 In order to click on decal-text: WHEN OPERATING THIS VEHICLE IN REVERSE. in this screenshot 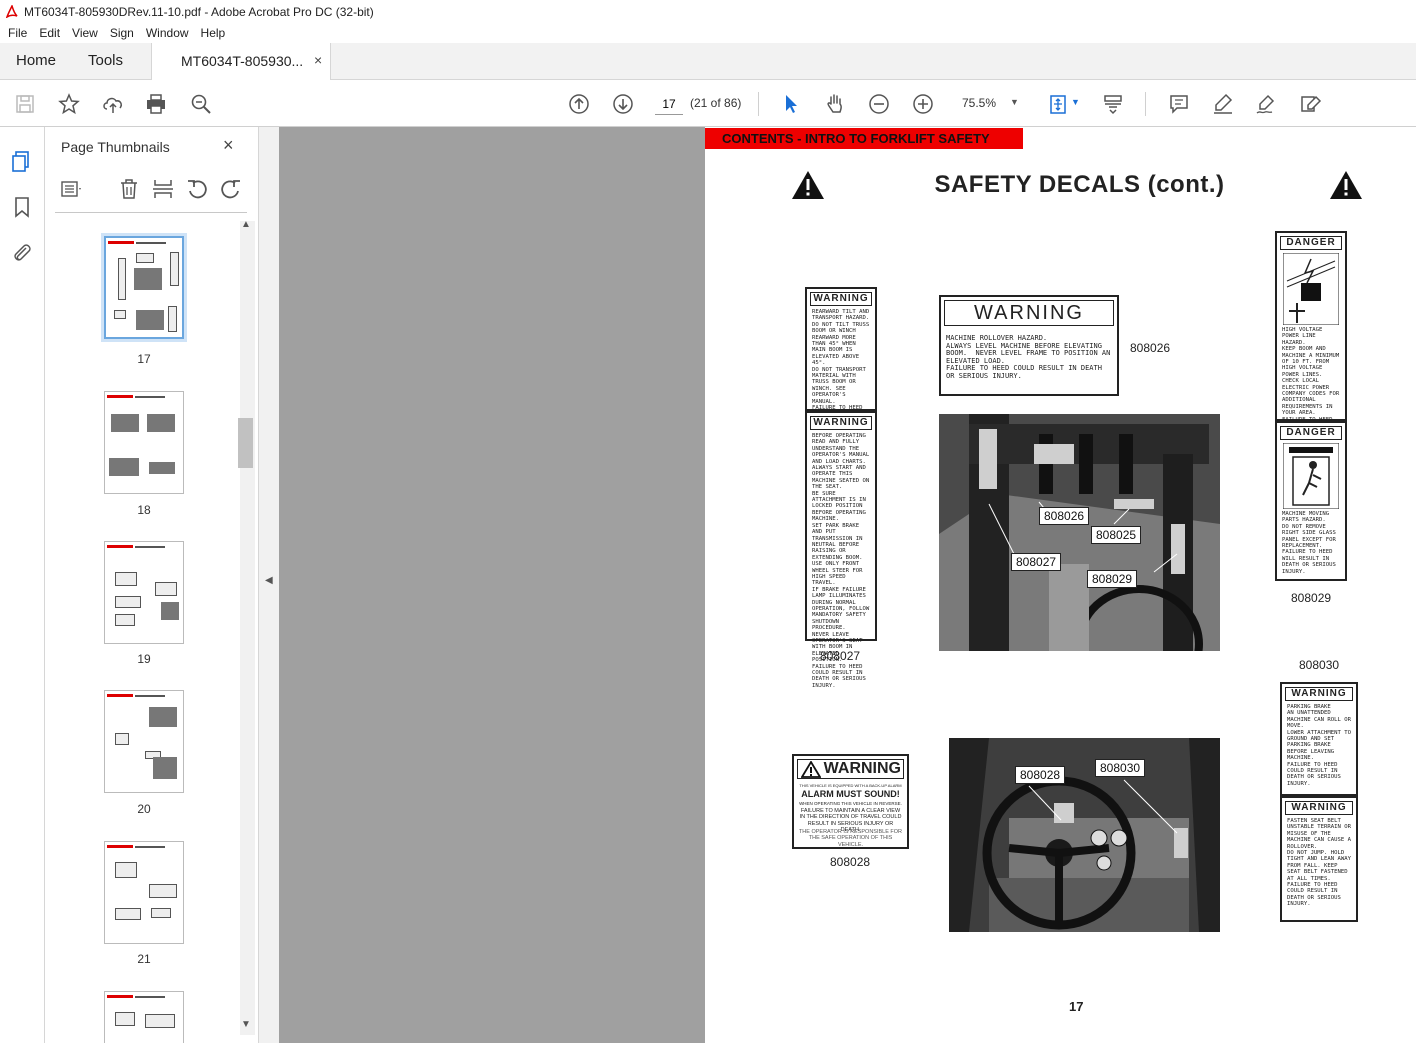, I will do `click(850, 803)`.